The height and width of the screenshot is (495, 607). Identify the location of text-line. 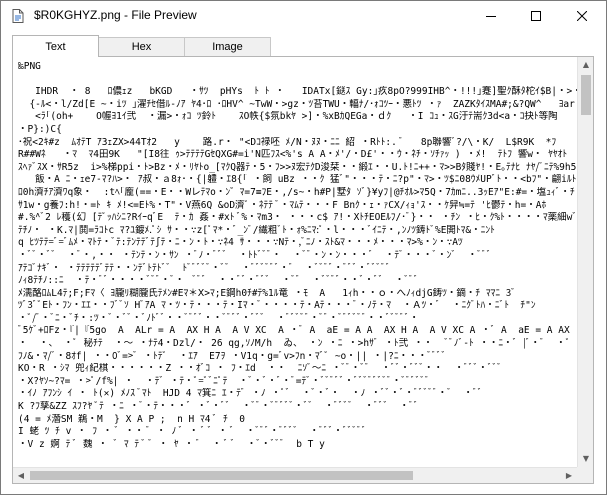
(297, 80).